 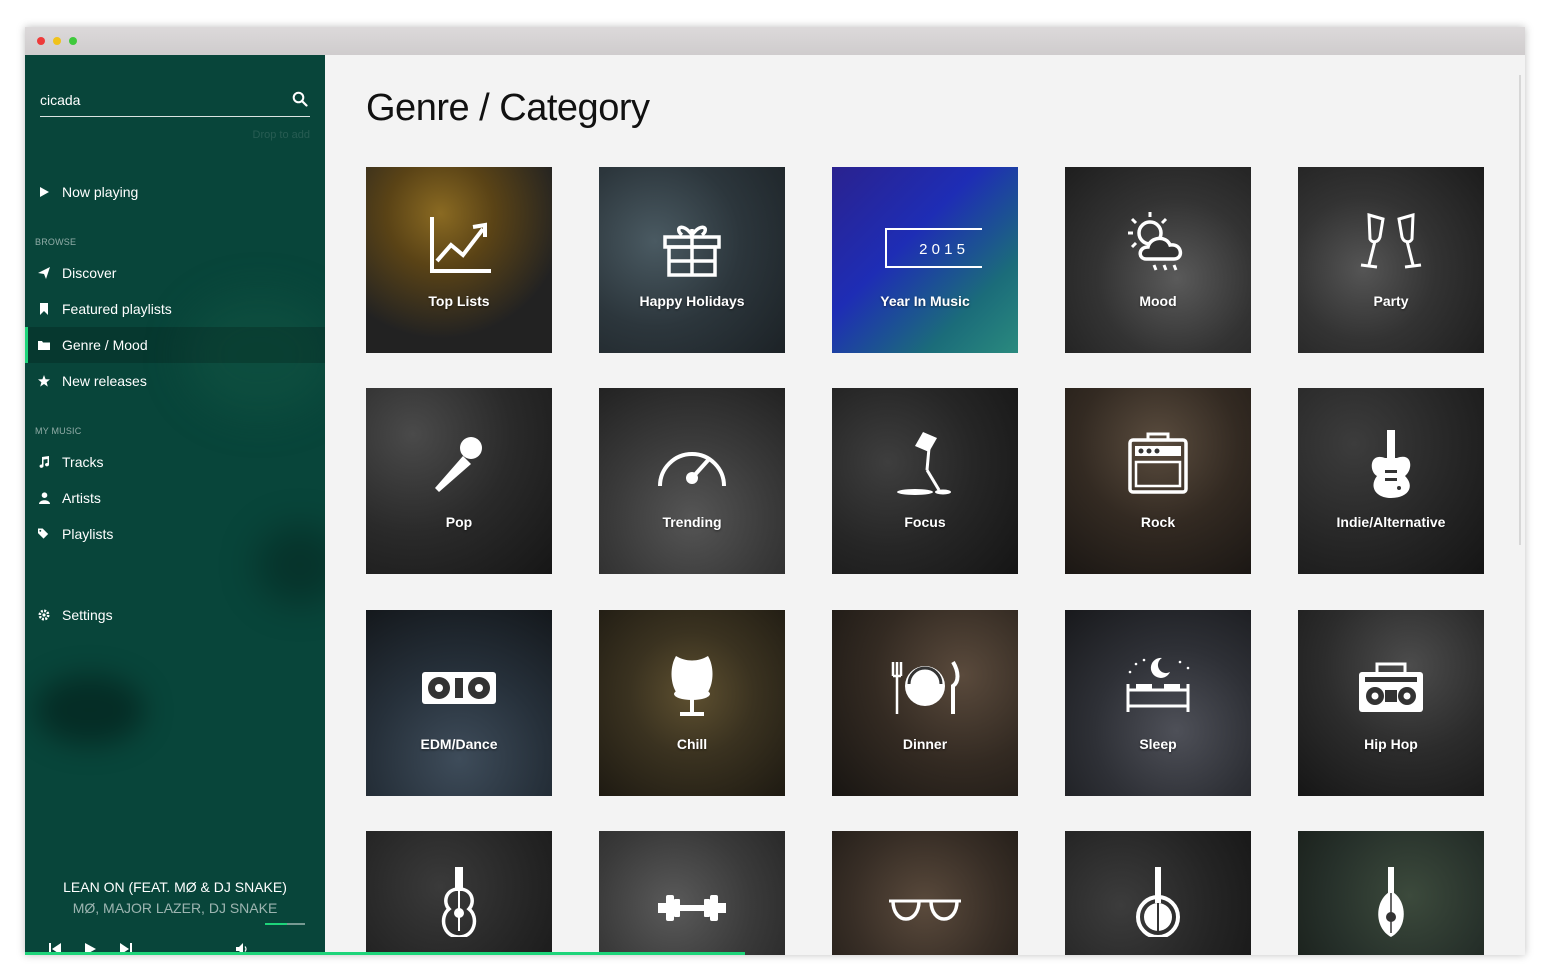 I want to click on nav-label: Tracks, so click(x=83, y=462).